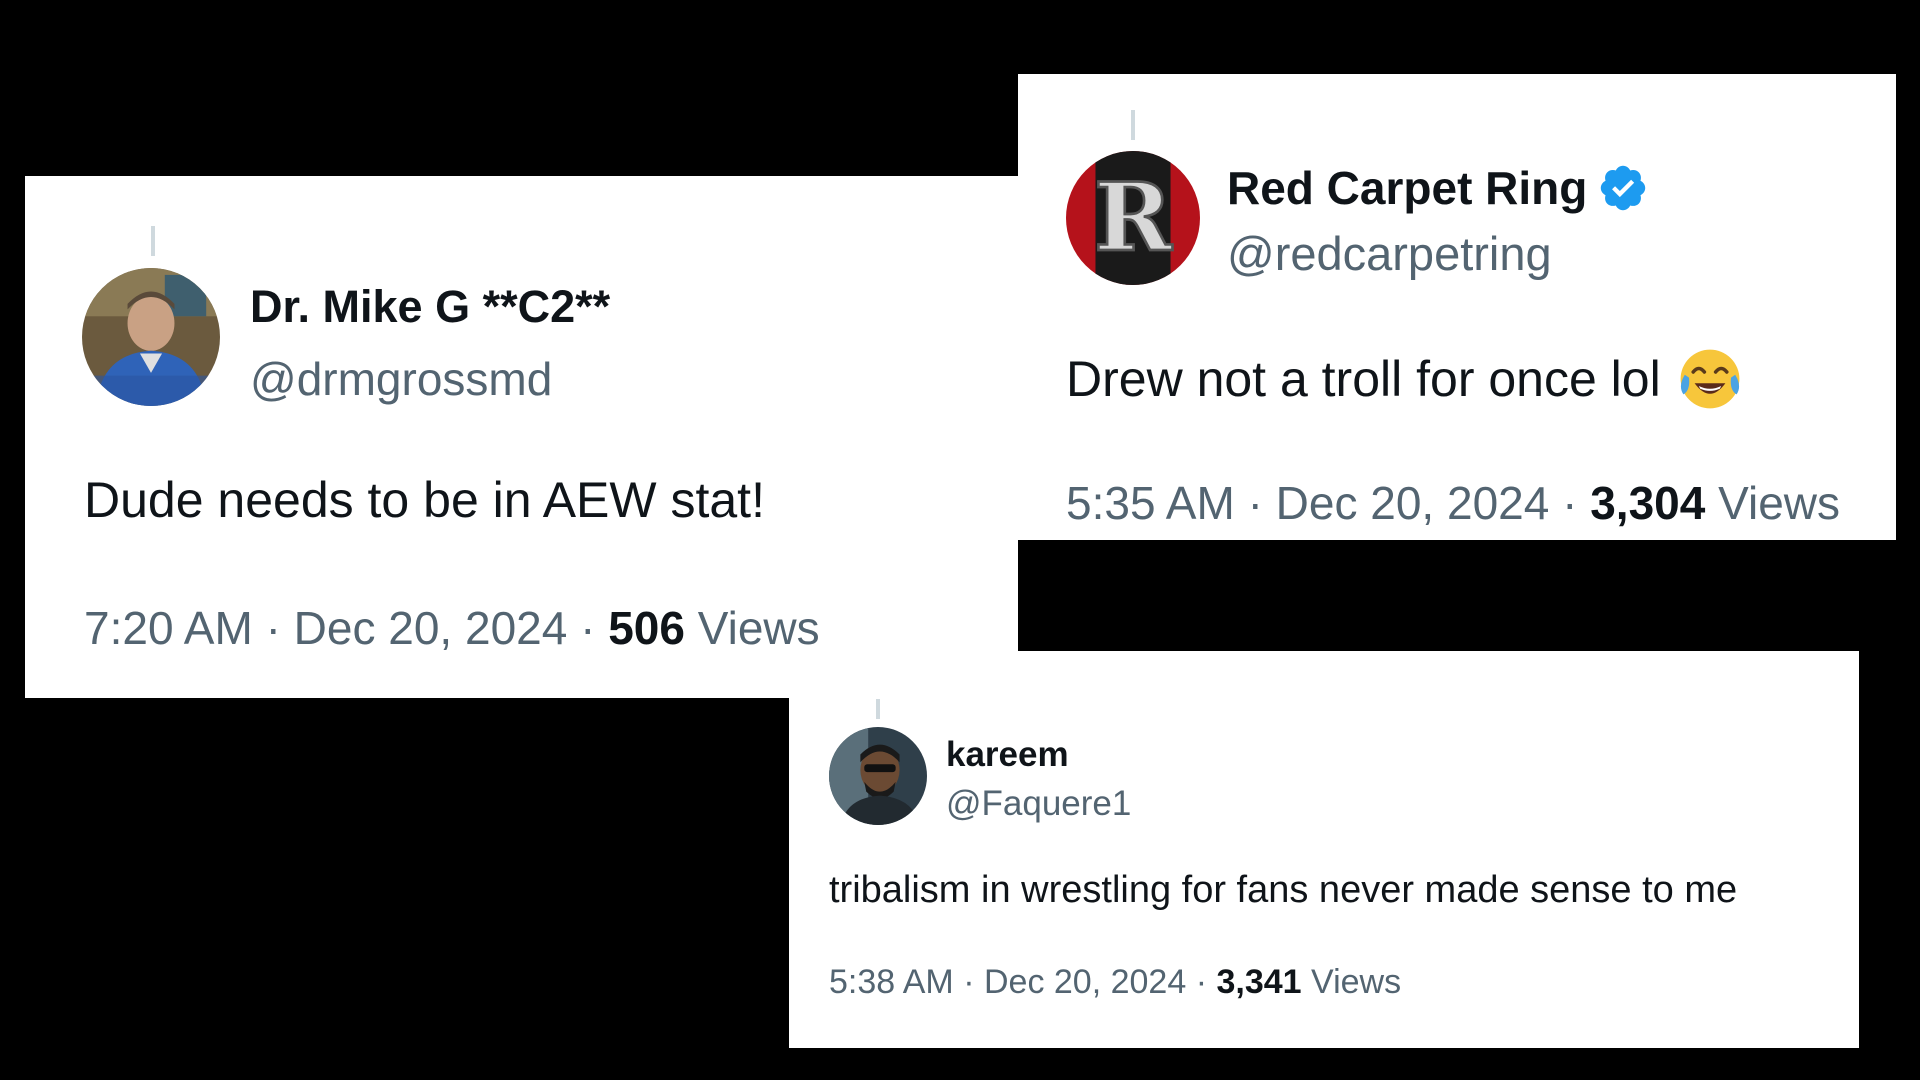  Describe the element at coordinates (891, 982) in the screenshot. I see `tweet-time: 5:38 AM` at that location.